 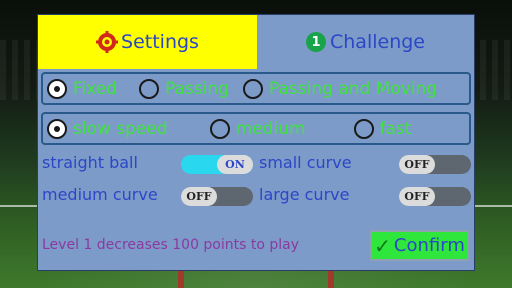 I want to click on medium-curve-toggle: OFF, so click(x=217, y=196).